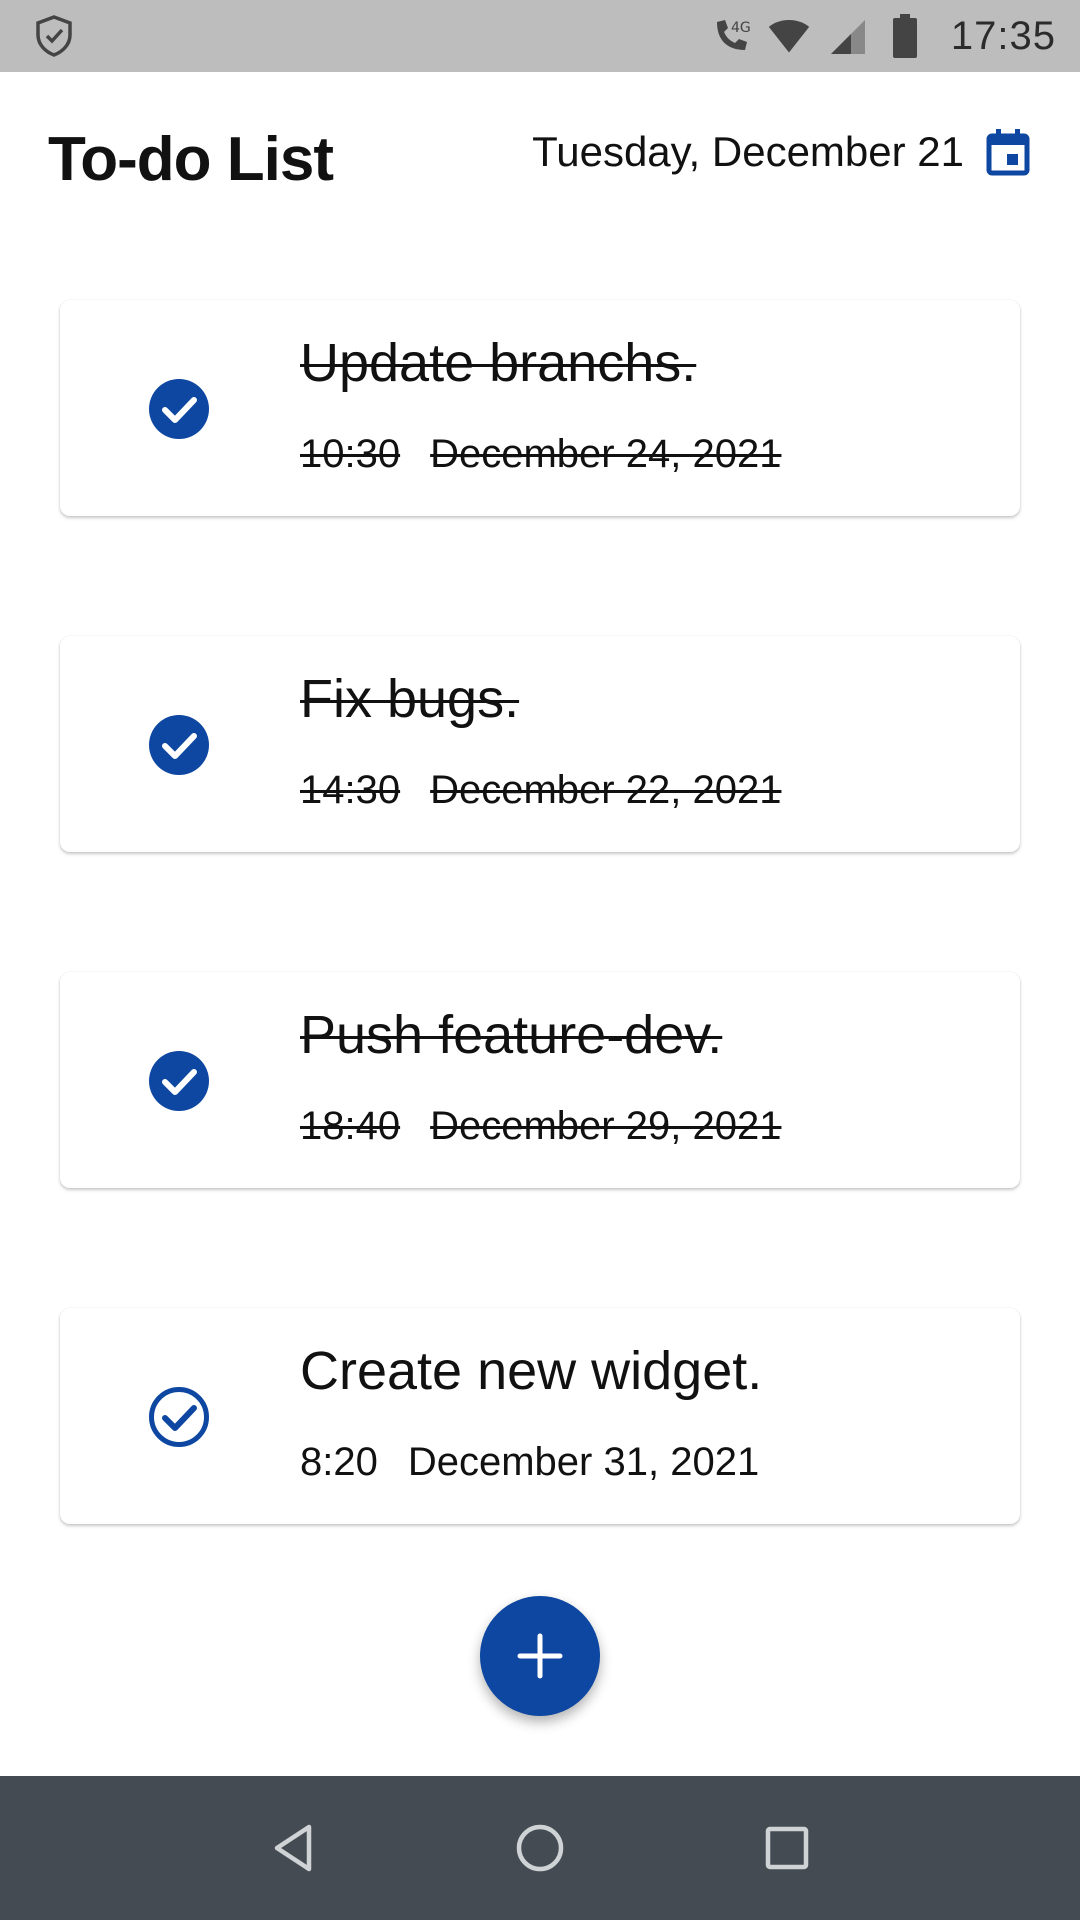  I want to click on status-icons: 4G 17:35, so click(882, 36).